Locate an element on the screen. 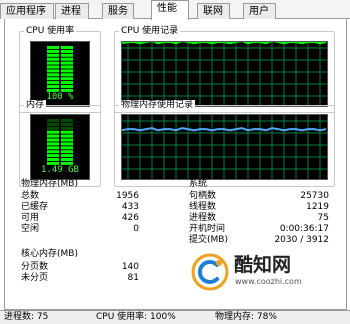  stat-row: 开机时间 0:00:36:17 is located at coordinates (259, 229).